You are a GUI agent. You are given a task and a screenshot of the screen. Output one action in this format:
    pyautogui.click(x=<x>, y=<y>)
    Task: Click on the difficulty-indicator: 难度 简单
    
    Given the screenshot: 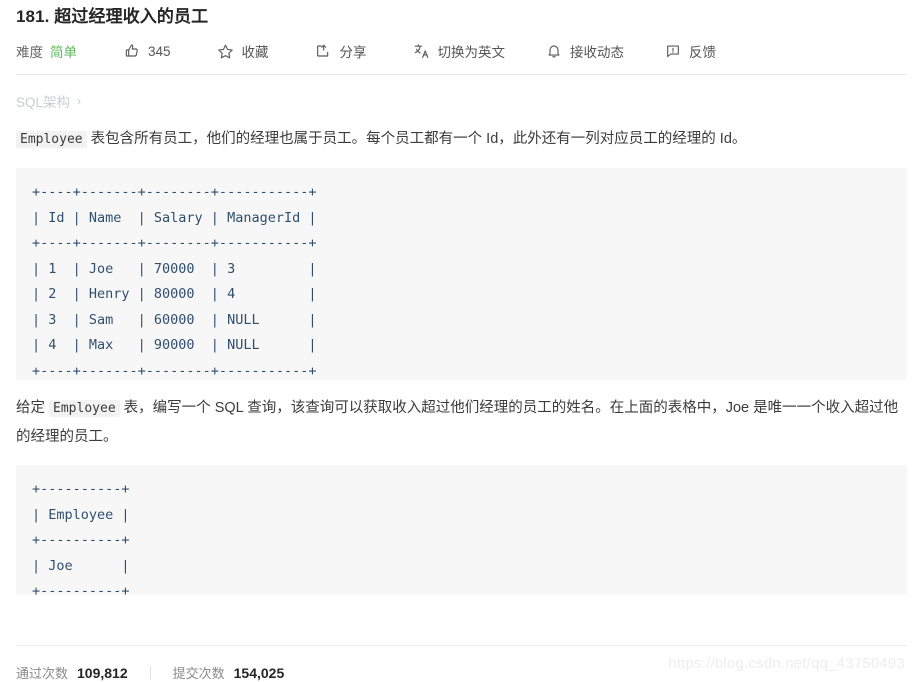 What is the action you would take?
    pyautogui.click(x=46, y=51)
    